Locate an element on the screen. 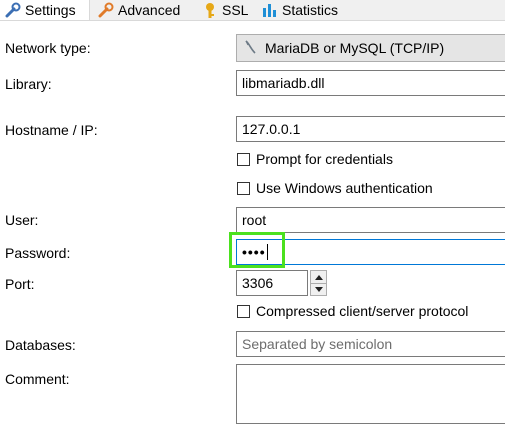  port-field: 3306 is located at coordinates (272, 283).